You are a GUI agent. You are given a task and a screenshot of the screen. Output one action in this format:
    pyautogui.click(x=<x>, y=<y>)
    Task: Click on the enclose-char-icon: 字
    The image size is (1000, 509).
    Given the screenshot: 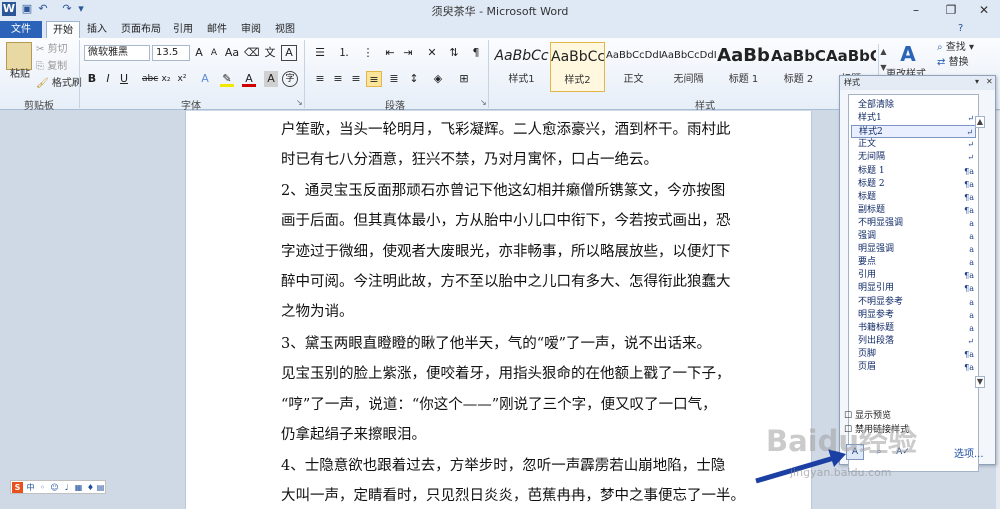 What is the action you would take?
    pyautogui.click(x=290, y=79)
    